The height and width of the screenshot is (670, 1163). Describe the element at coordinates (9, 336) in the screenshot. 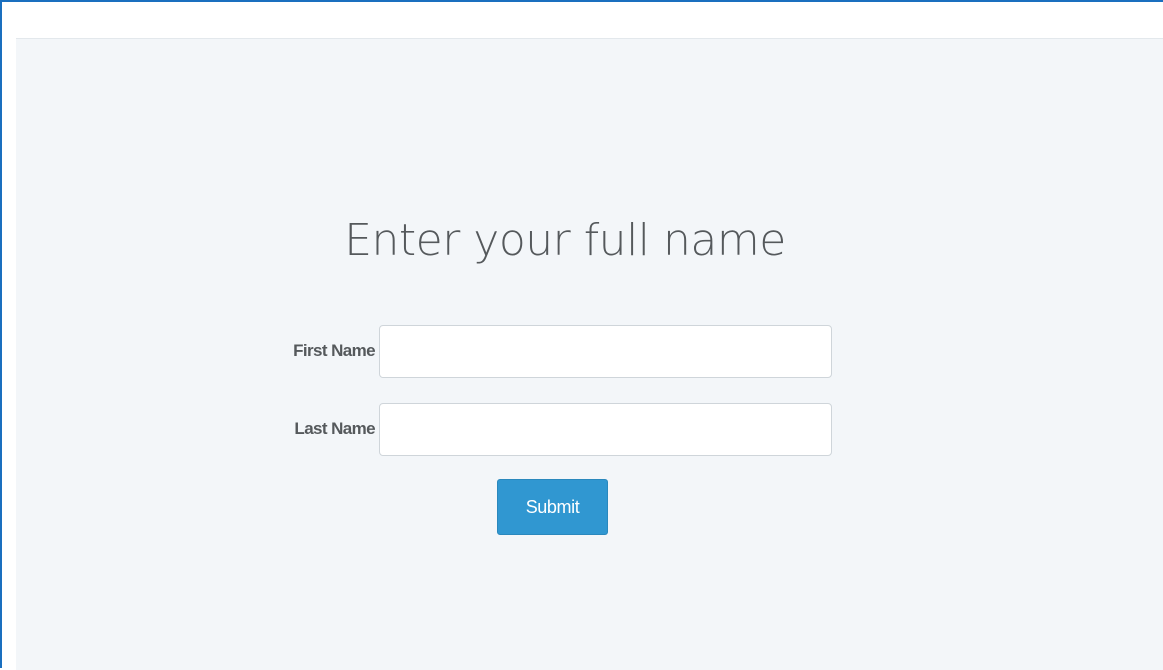

I see `left-margin` at that location.